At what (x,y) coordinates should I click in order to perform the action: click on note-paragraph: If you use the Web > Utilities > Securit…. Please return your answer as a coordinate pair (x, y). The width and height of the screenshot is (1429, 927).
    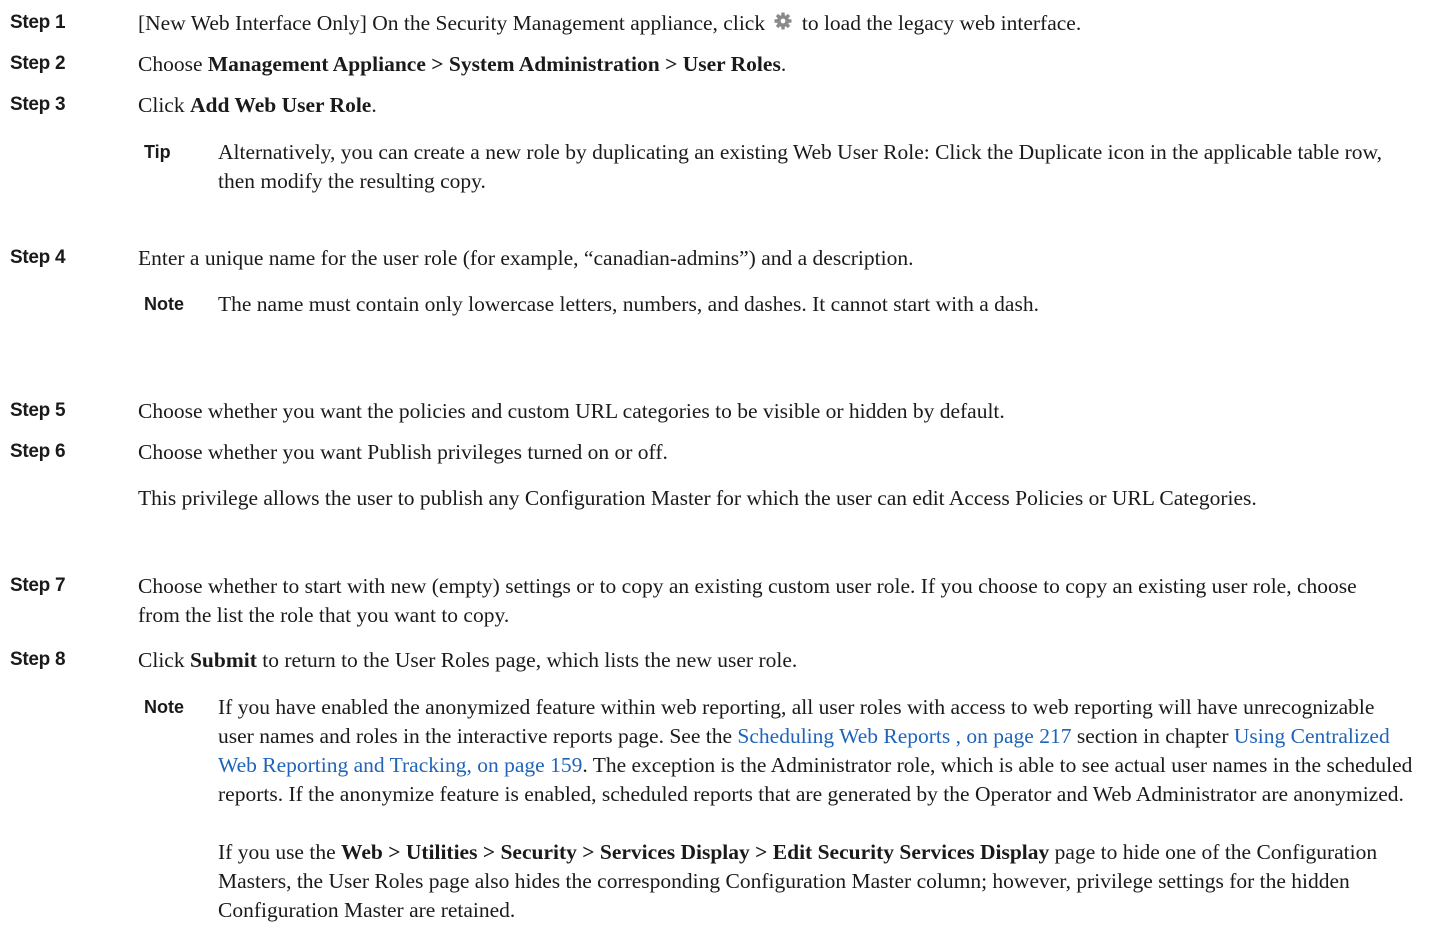
    Looking at the image, I should click on (798, 881).